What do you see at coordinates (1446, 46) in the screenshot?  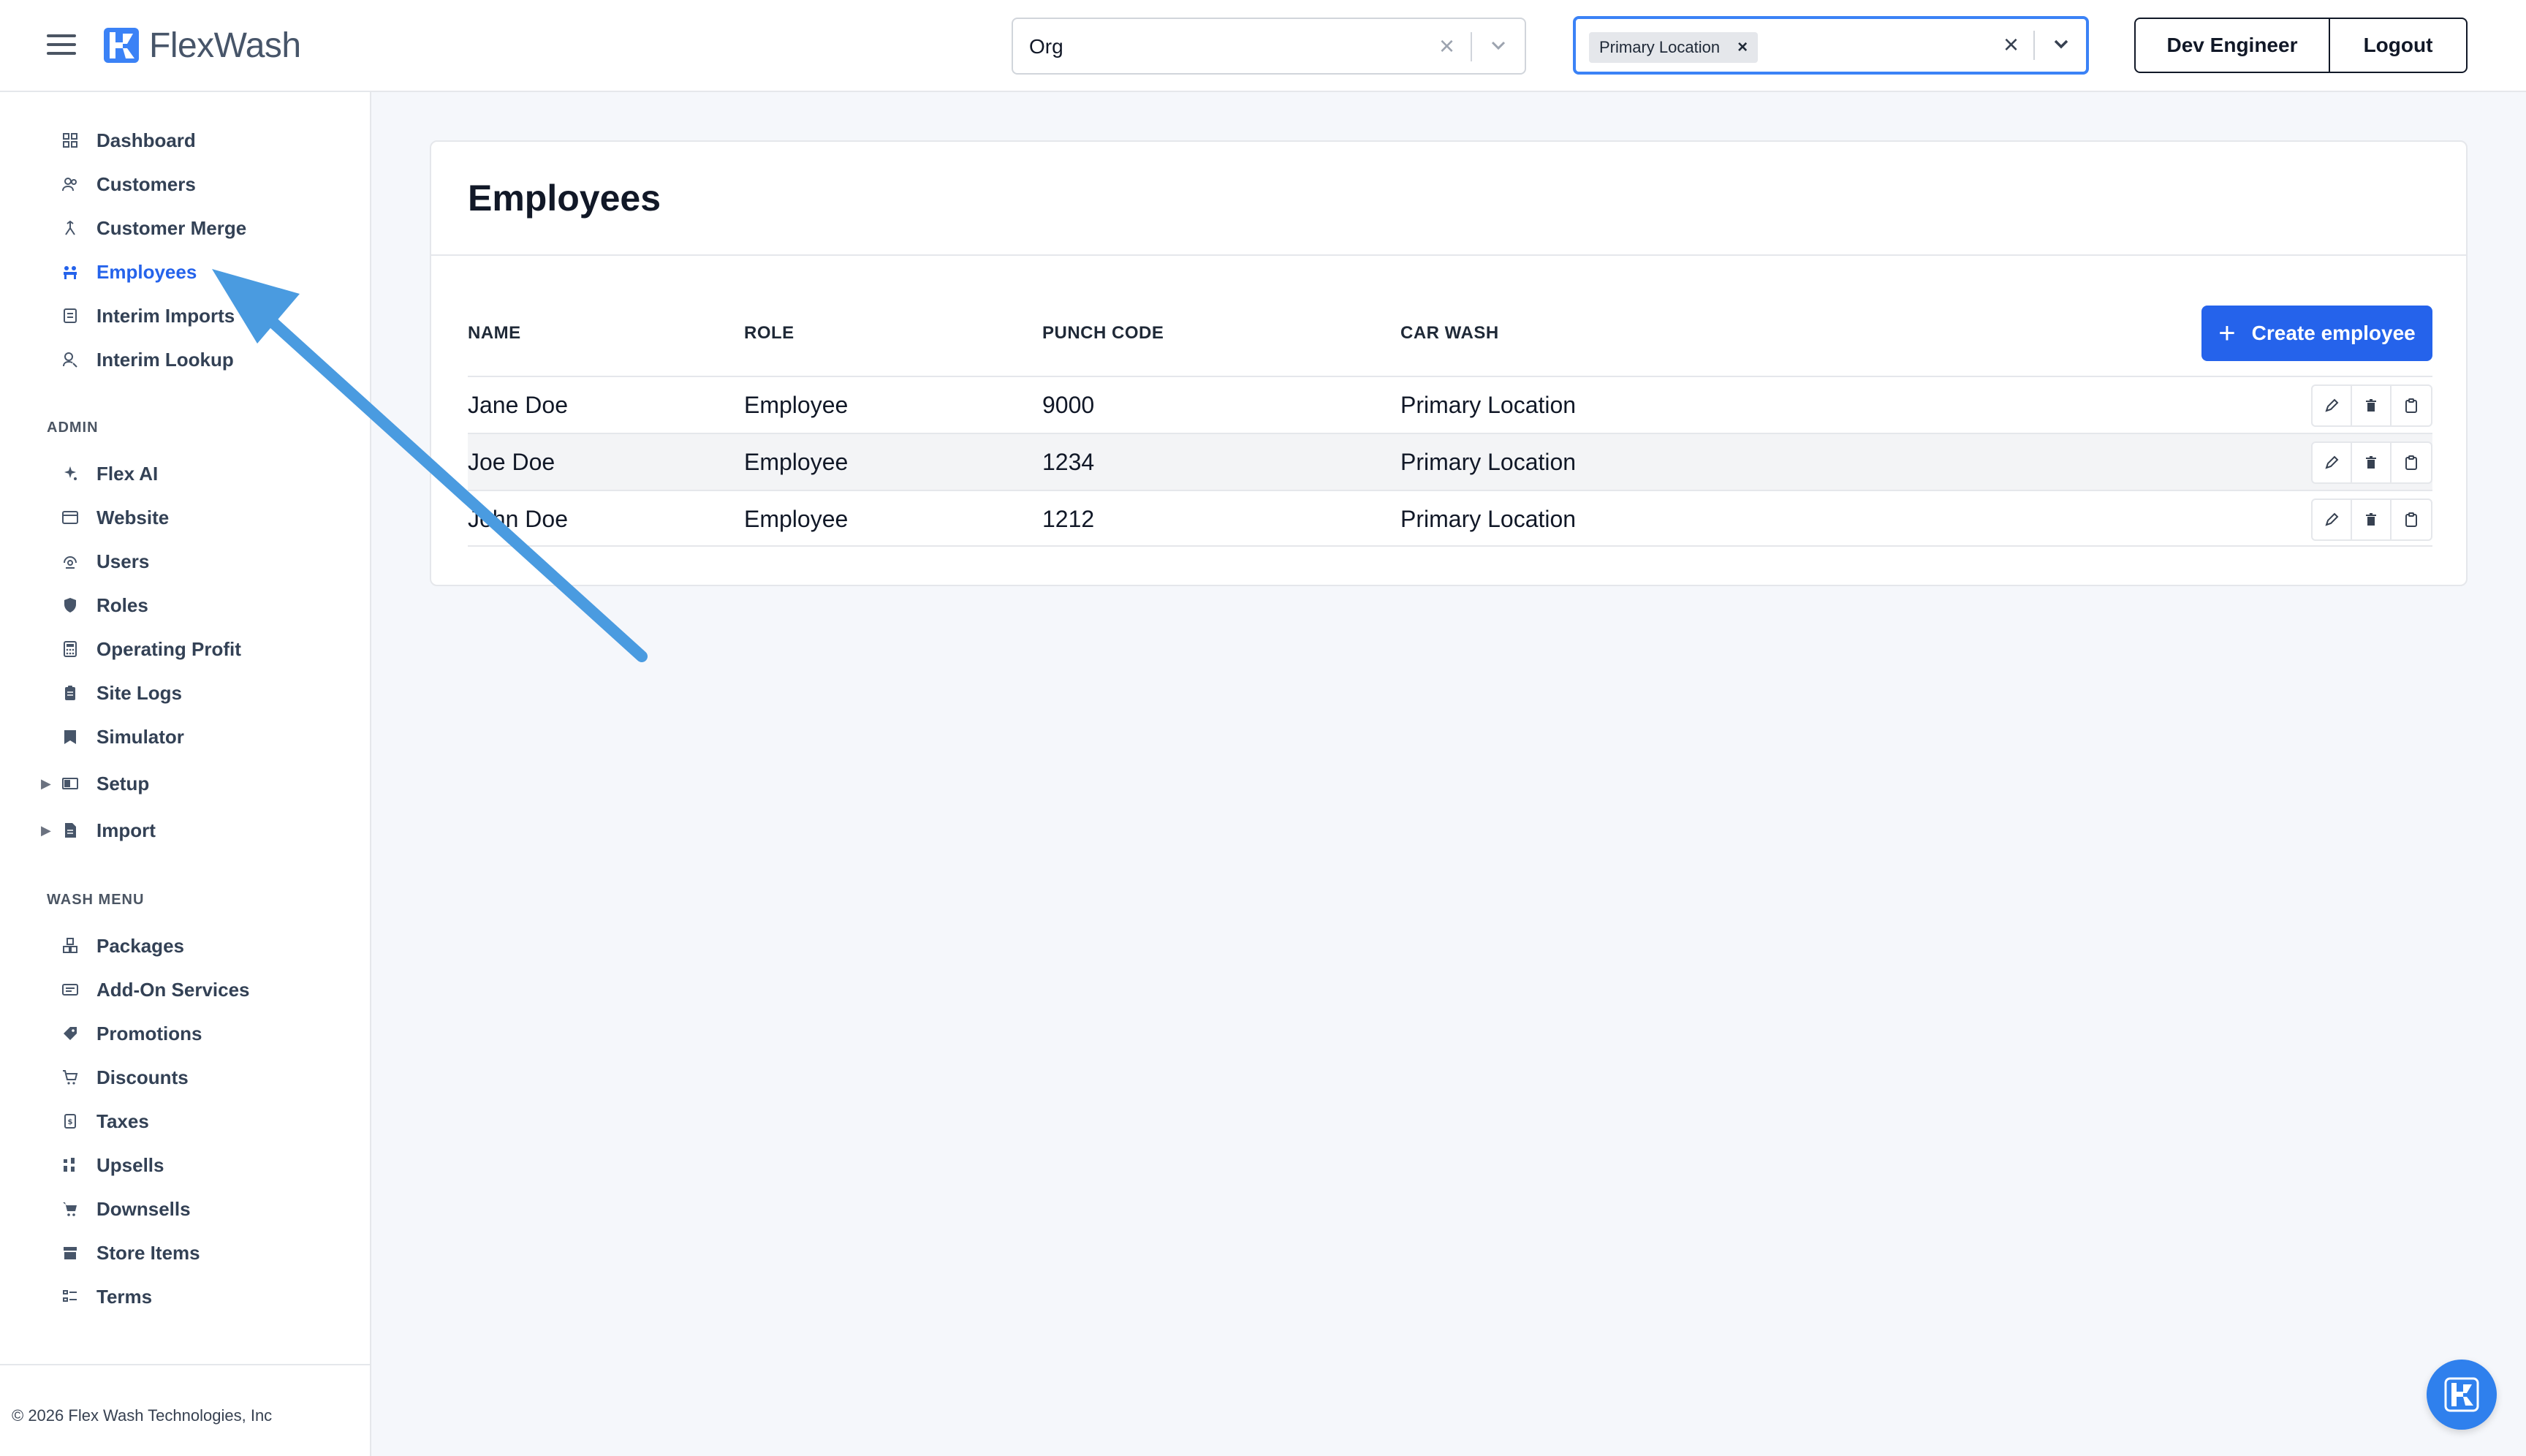 I see `org-clear-icon: ×` at bounding box center [1446, 46].